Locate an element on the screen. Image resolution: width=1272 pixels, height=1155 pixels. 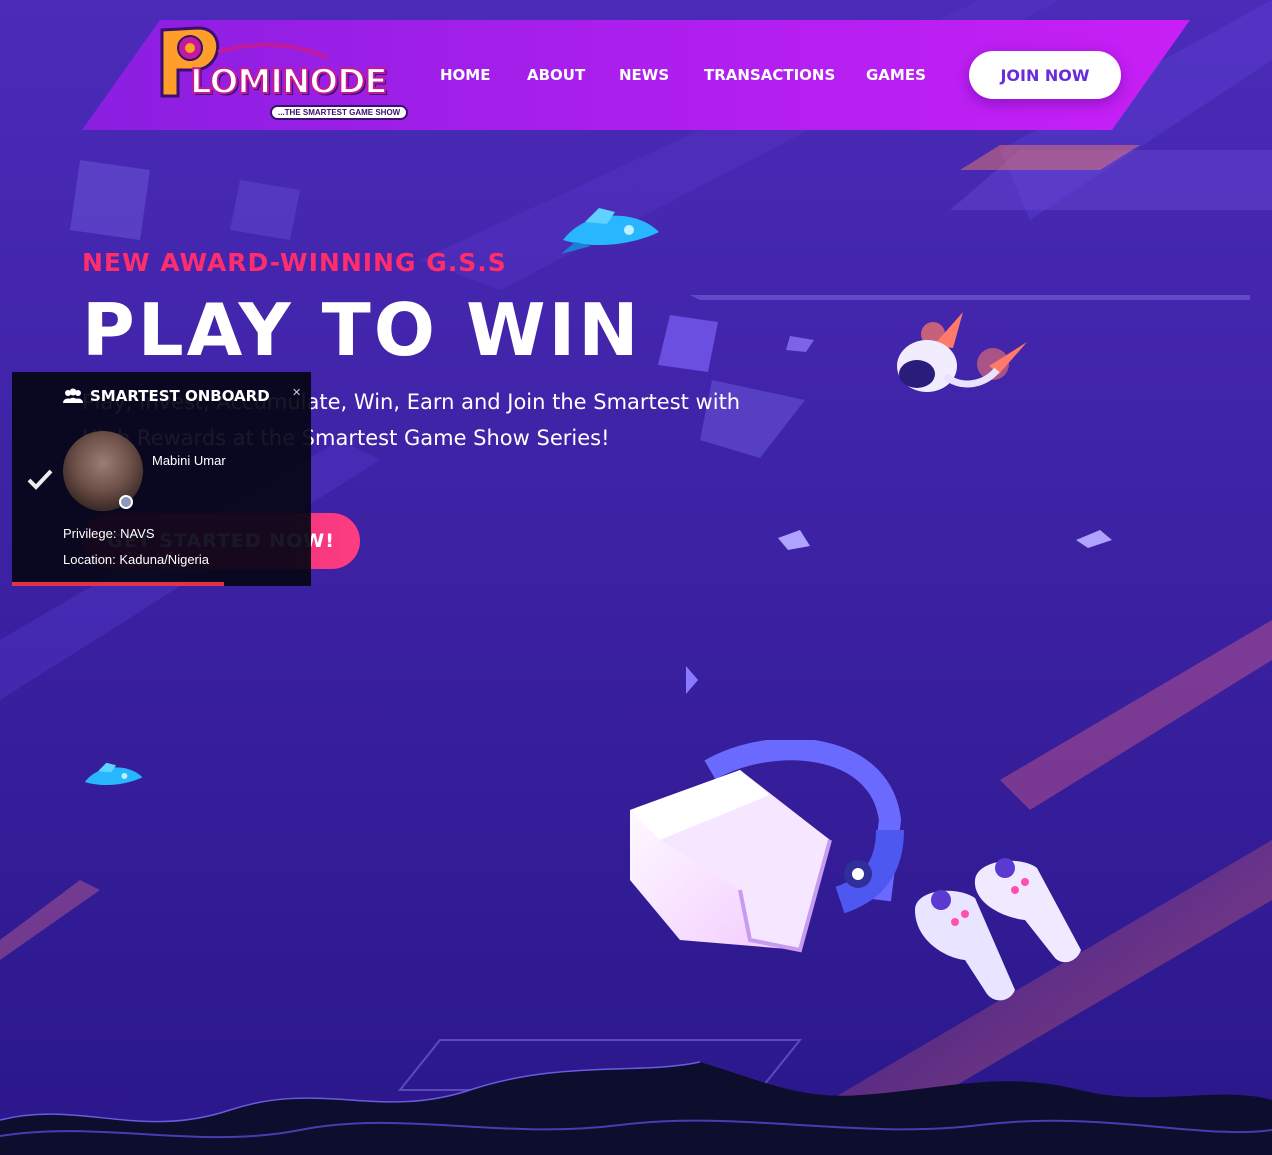
check-icon is located at coordinates (40, 479).